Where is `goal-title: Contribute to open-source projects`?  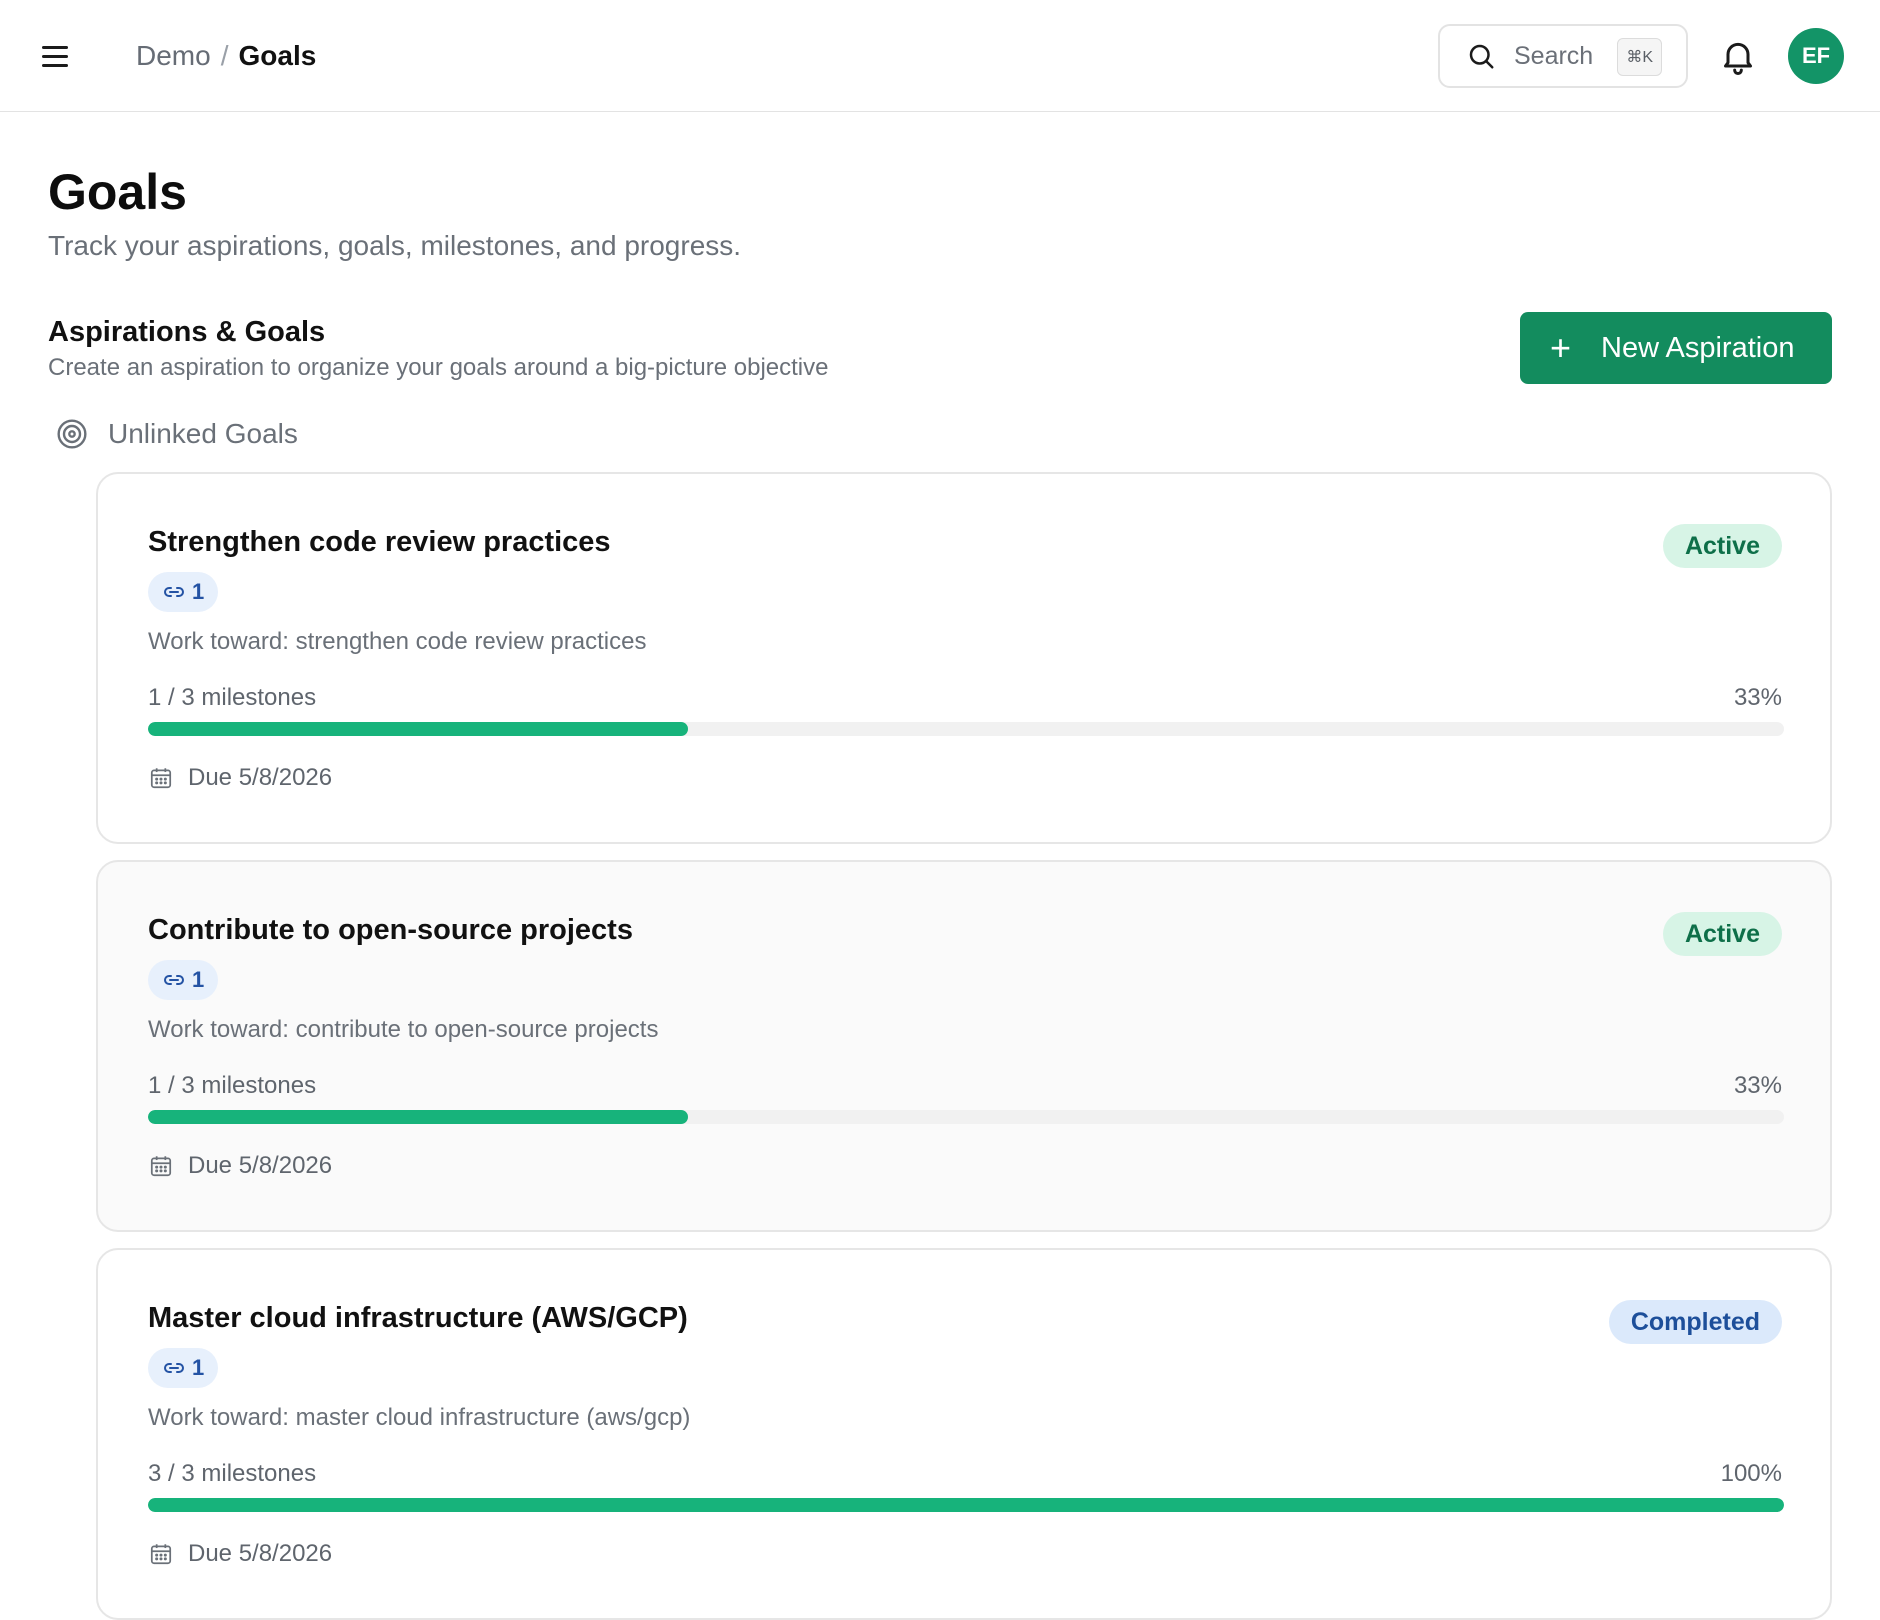 goal-title: Contribute to open-source projects is located at coordinates (390, 930).